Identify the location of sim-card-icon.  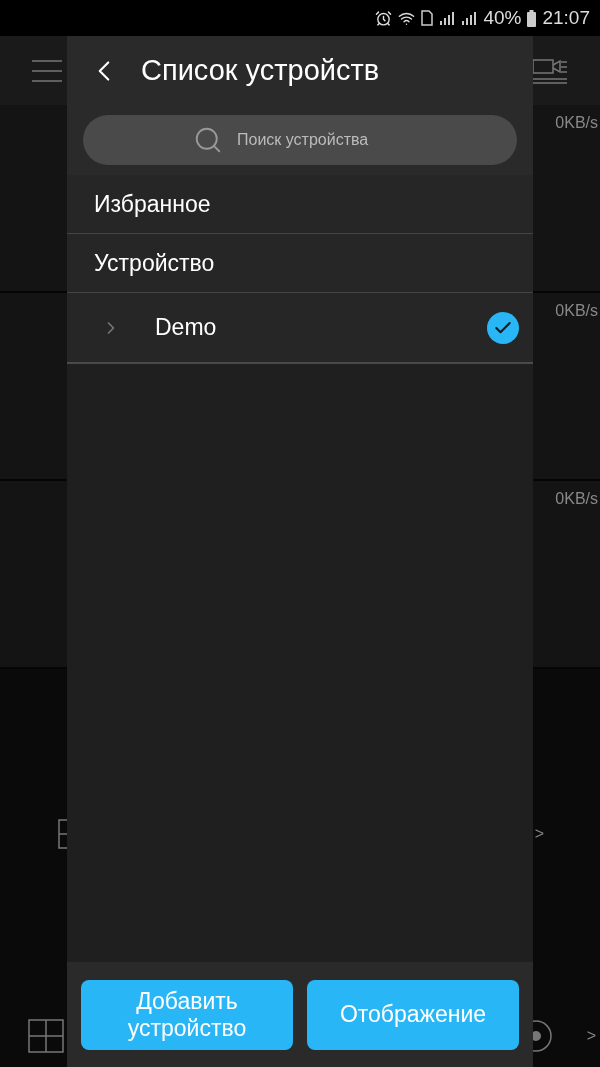
(427, 18).